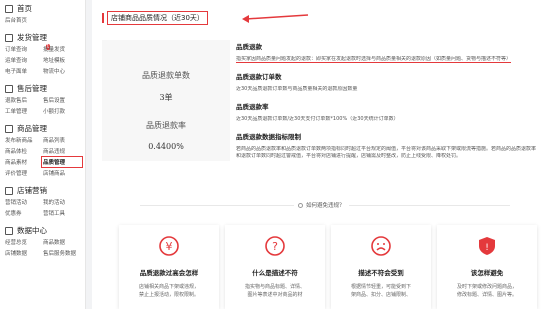 This screenshot has width=560, height=309. I want to click on nav-item: 订单查询 1, so click(27, 48).